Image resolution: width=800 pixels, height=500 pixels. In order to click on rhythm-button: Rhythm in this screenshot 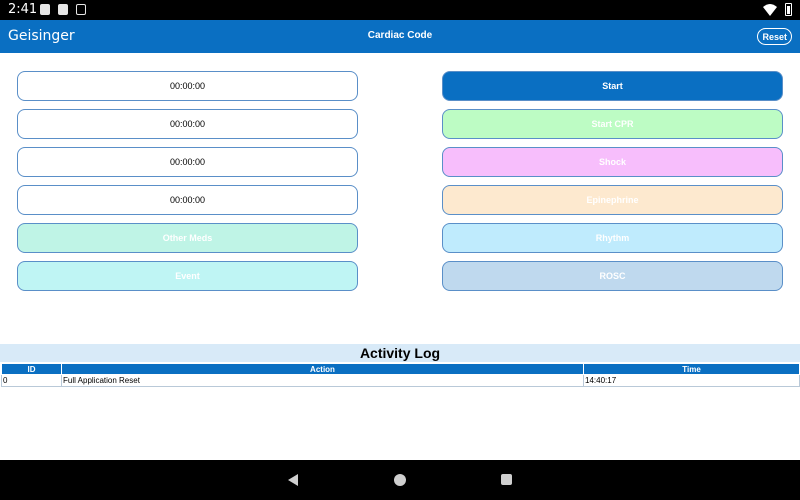, I will do `click(612, 238)`.